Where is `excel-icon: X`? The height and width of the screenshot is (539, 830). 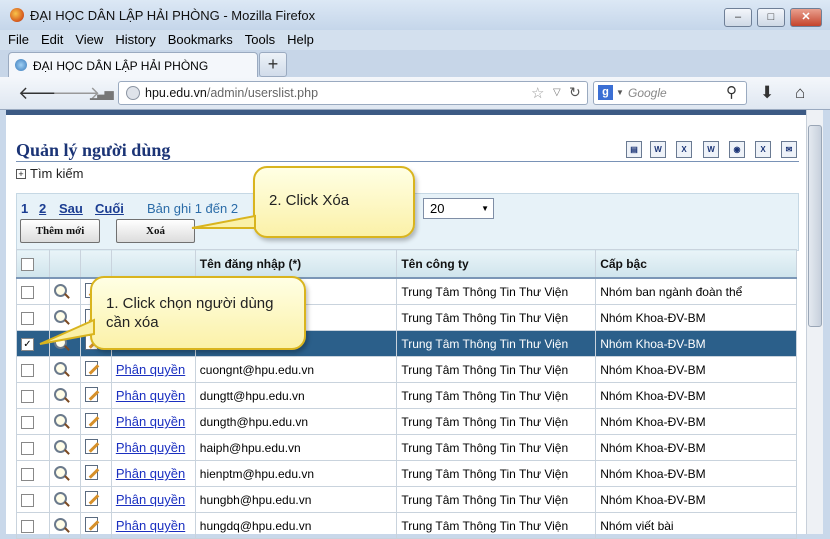
excel-icon: X is located at coordinates (684, 149).